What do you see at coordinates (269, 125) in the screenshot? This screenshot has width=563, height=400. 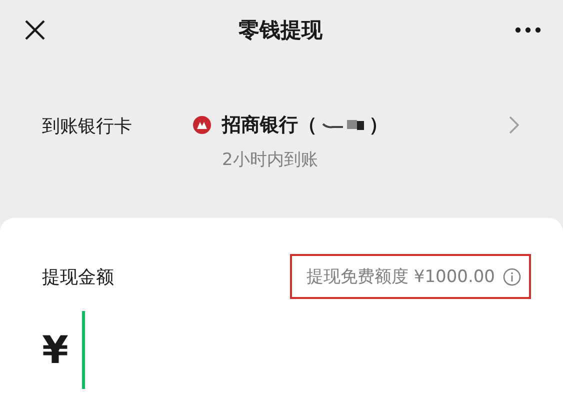 I see `bank-name: 招商银行（` at bounding box center [269, 125].